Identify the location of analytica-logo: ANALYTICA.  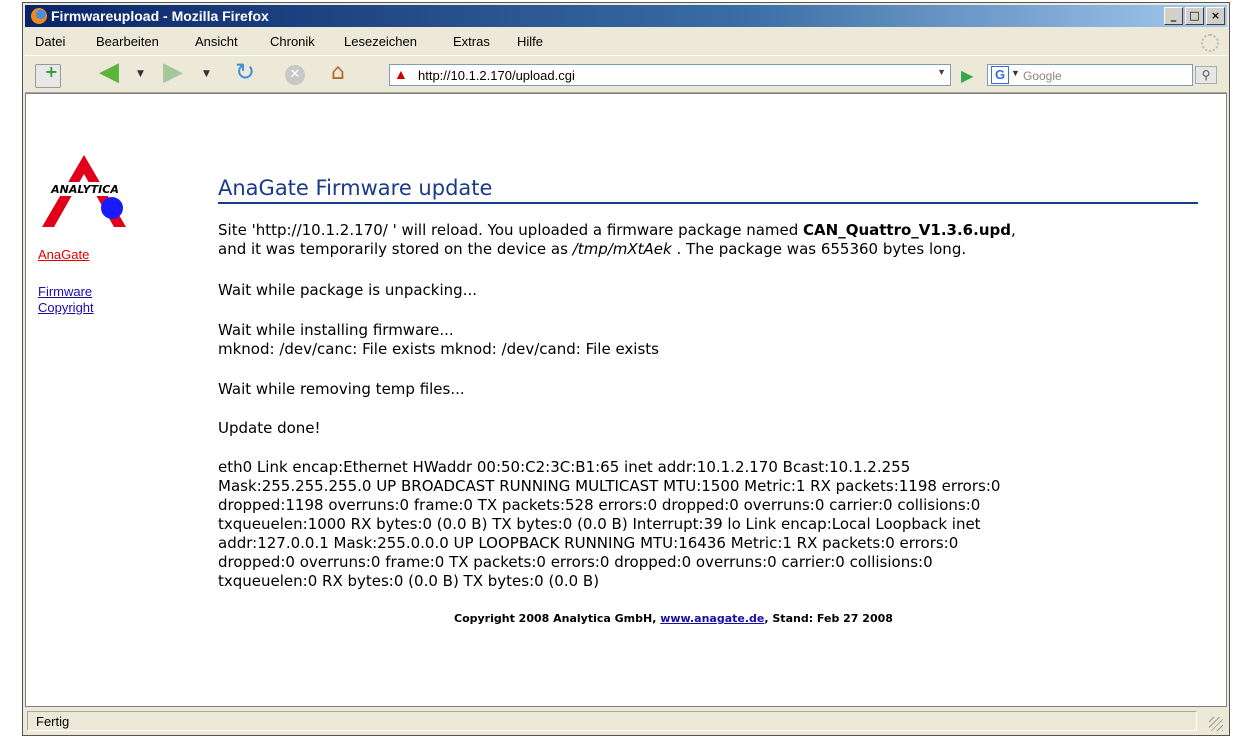
(85, 191).